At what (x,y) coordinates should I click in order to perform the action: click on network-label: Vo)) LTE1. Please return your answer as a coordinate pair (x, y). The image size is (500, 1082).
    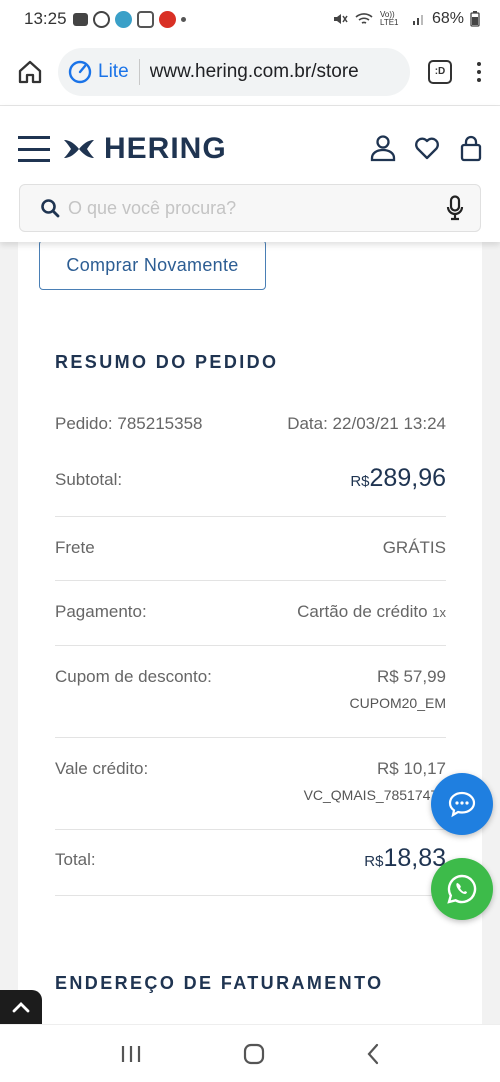
    Looking at the image, I should click on (389, 18).